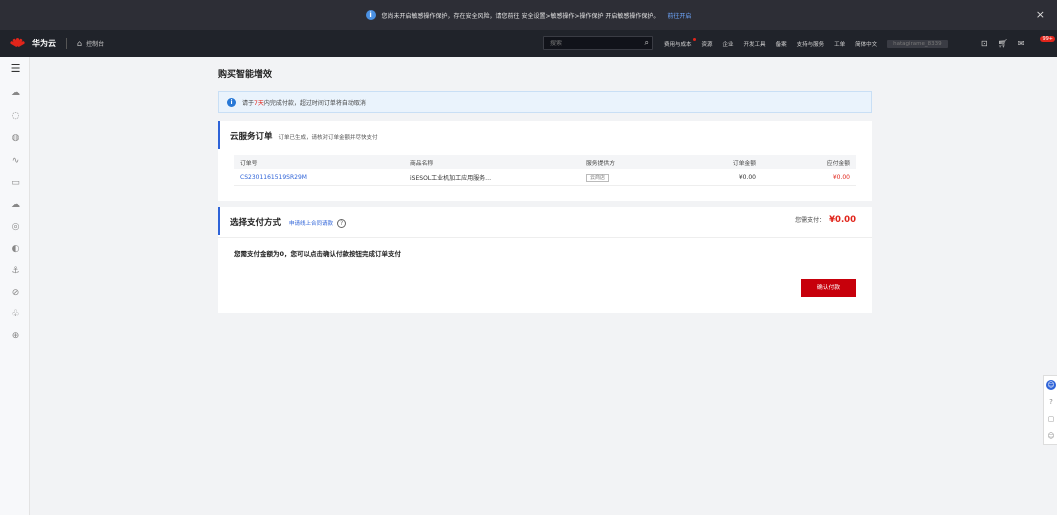 The image size is (1057, 515). Describe the element at coordinates (251, 137) in the screenshot. I see `order-card-title: 云服务订单` at that location.